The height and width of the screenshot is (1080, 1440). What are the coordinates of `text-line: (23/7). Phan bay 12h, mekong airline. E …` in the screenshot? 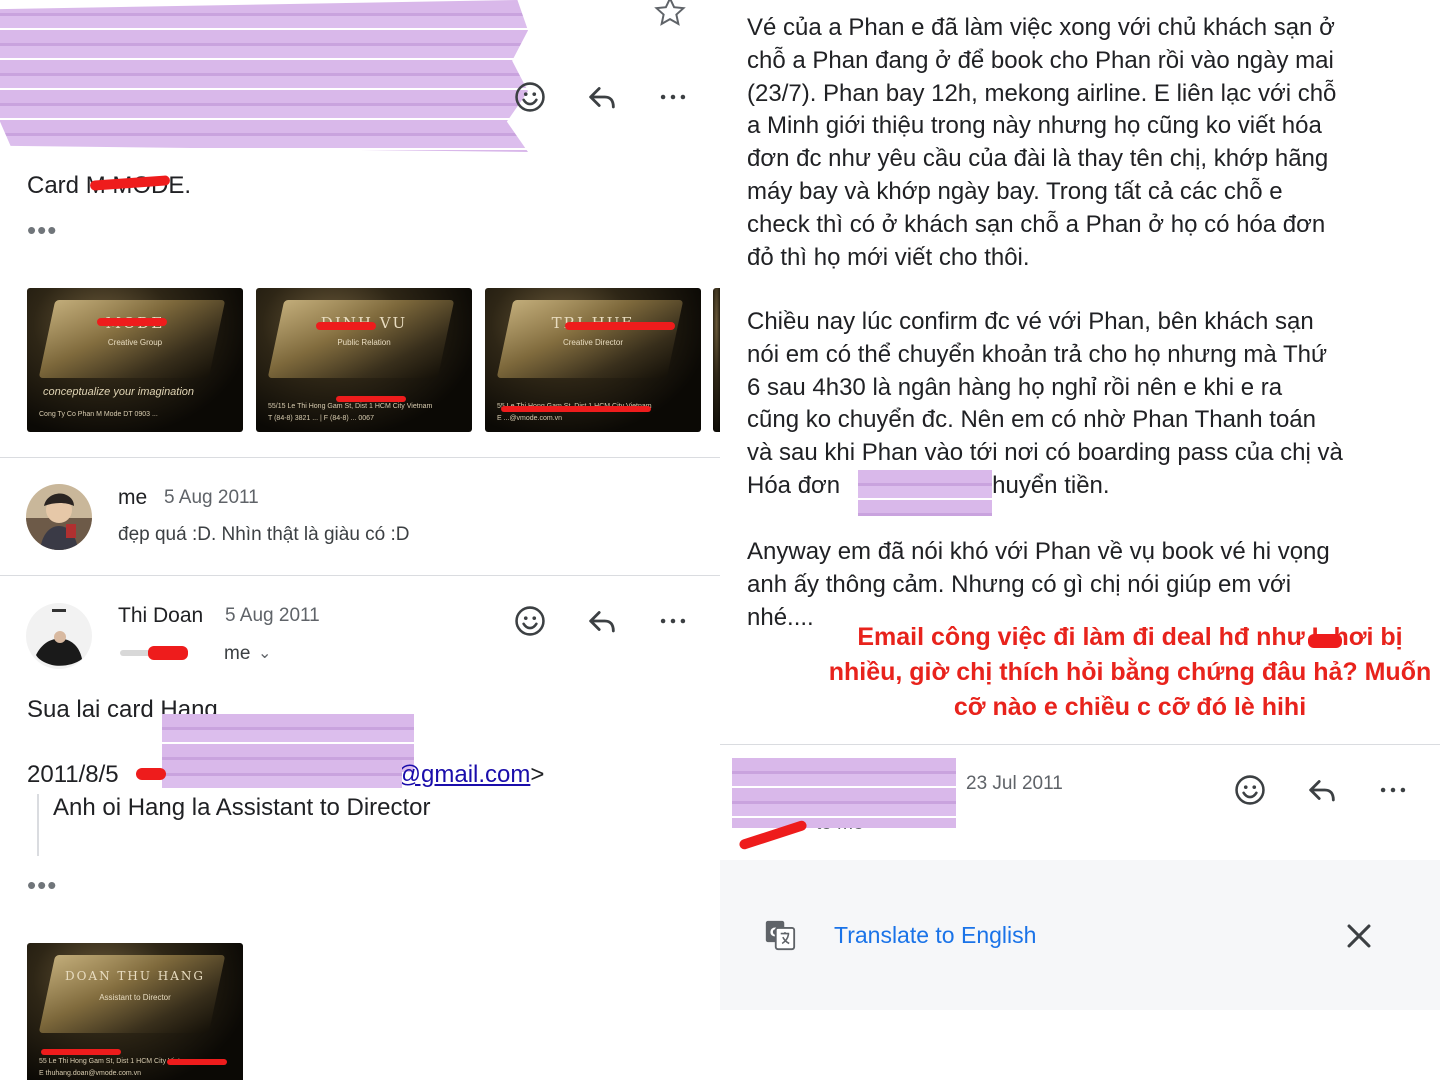 It's located at (1042, 93).